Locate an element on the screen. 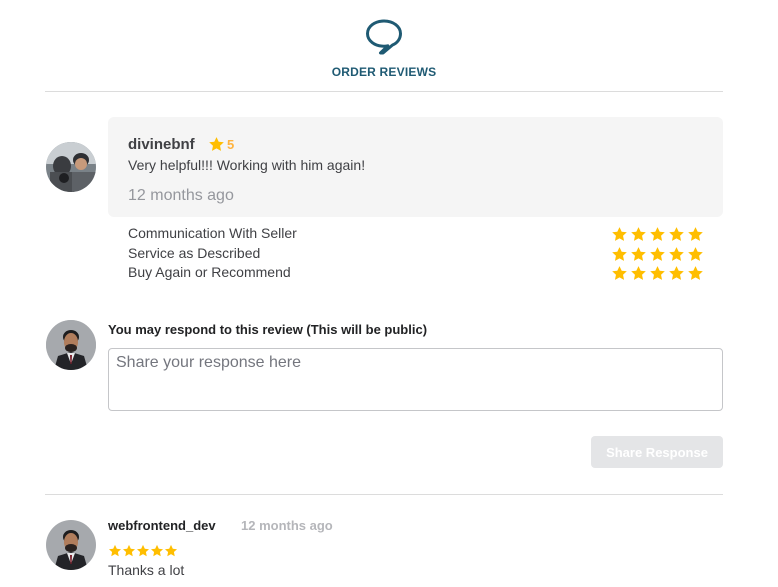 This screenshot has height=587, width=778. review-text: Very helpful!!! Working with him again! is located at coordinates (247, 165).